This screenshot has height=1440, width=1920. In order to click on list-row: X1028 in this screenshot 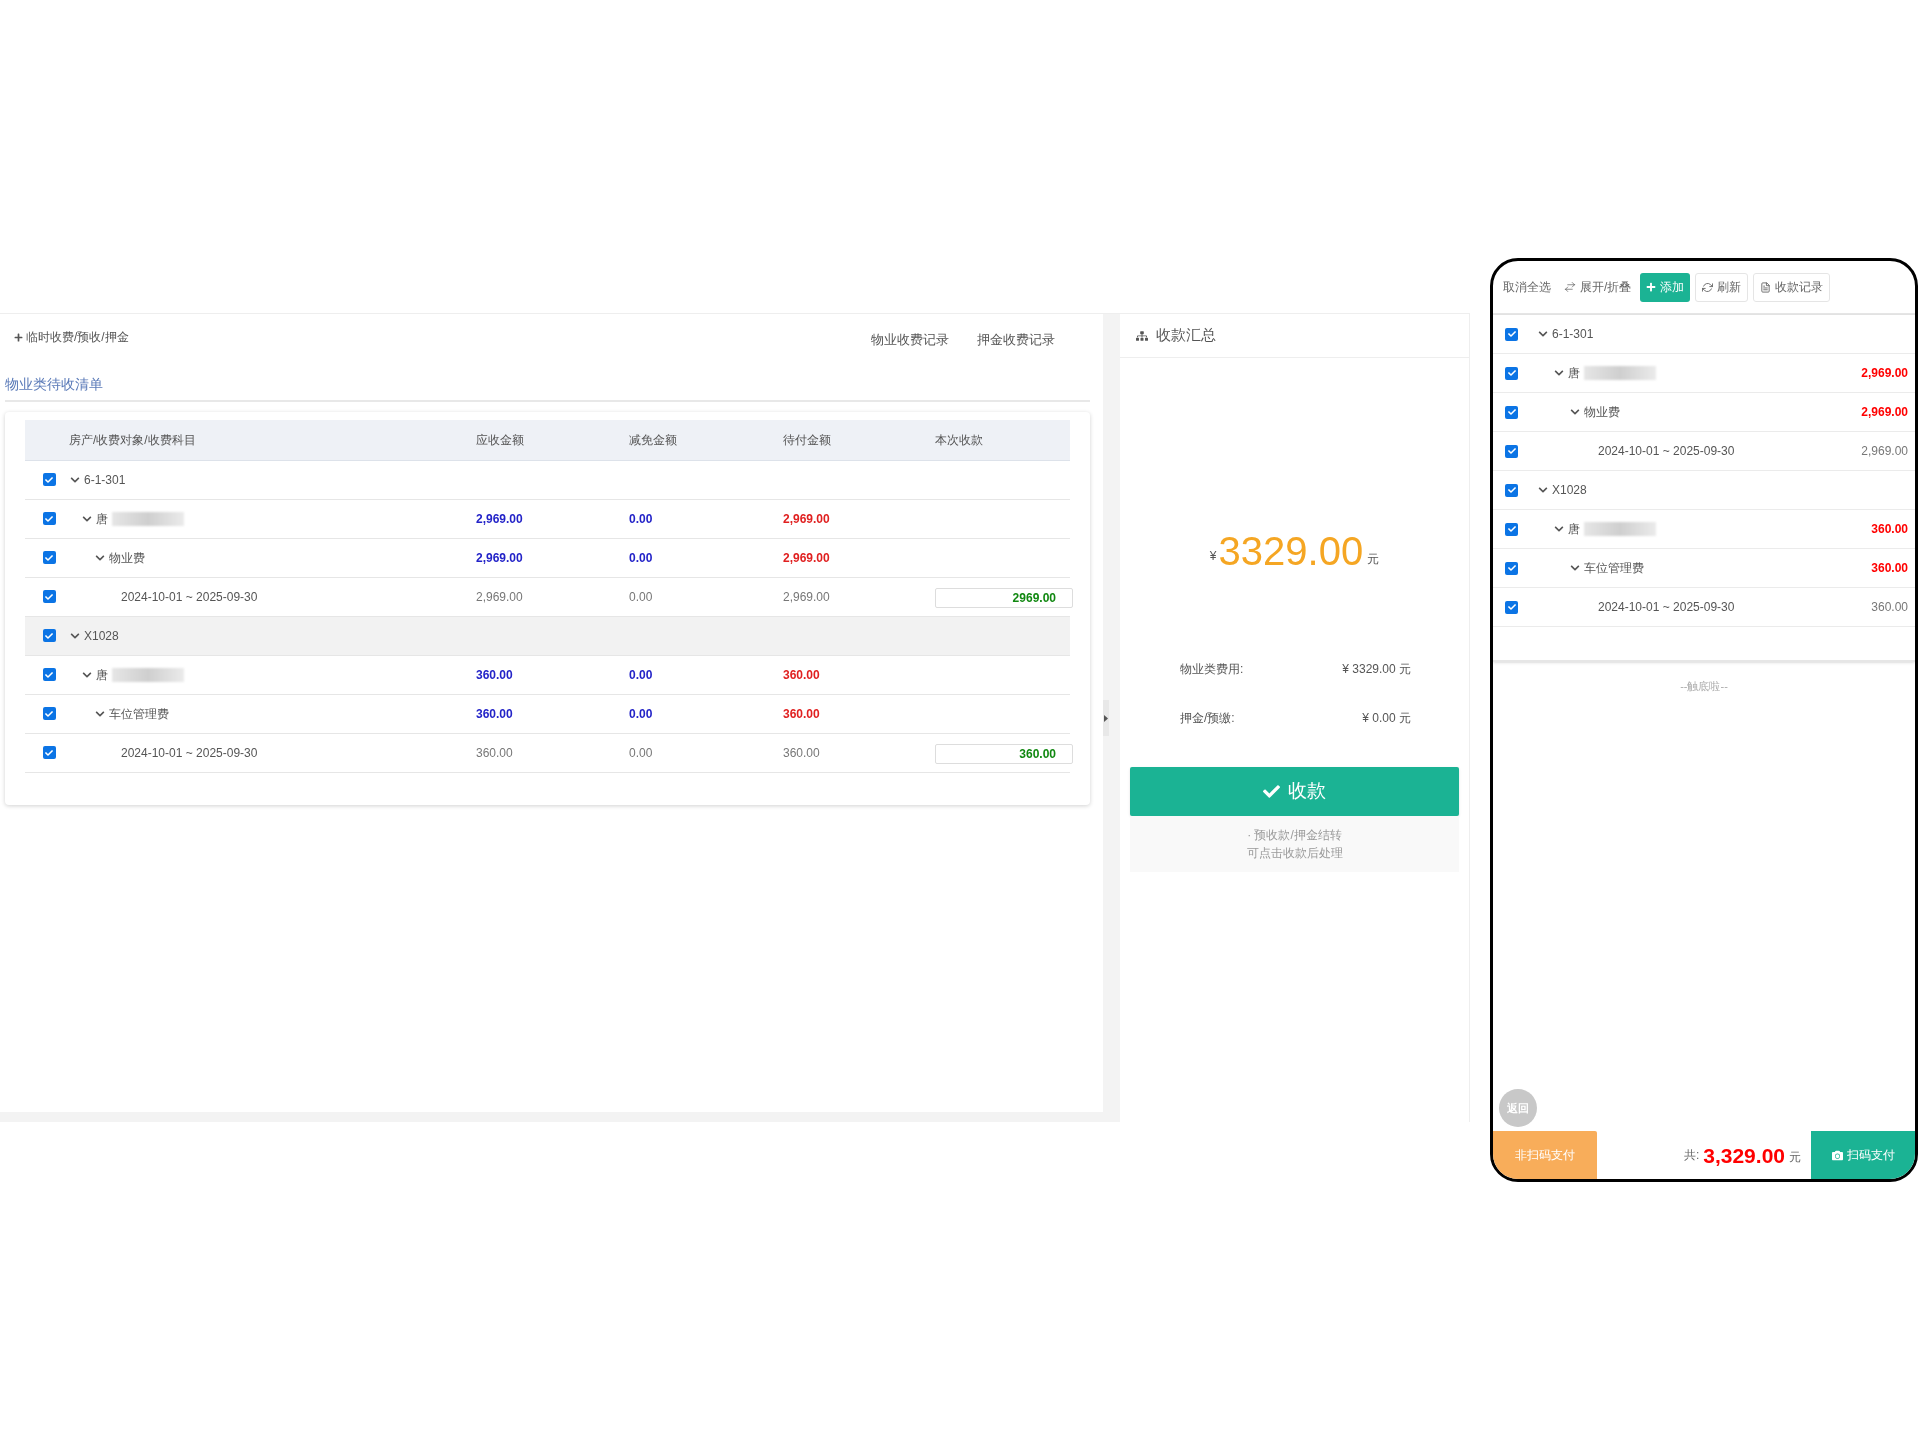, I will do `click(1704, 490)`.